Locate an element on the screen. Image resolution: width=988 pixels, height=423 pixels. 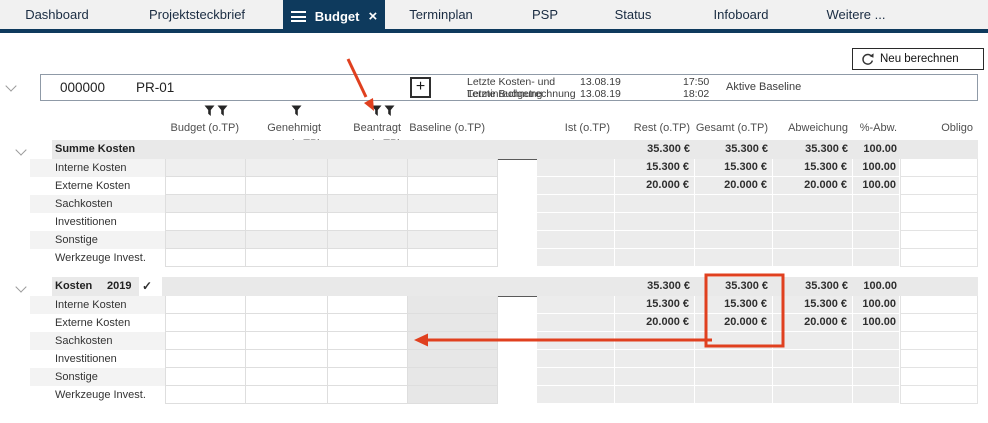
tab-dashboard: Dashboard is located at coordinates (57, 14).